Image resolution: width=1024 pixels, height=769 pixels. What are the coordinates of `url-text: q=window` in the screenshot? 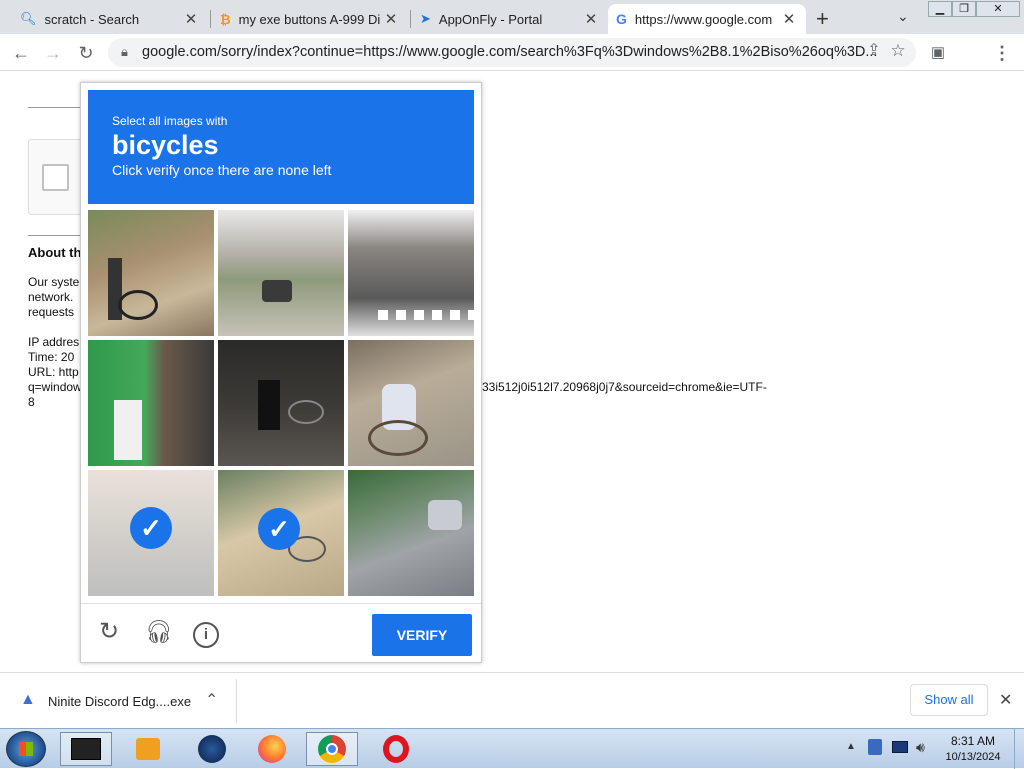 It's located at (55, 387).